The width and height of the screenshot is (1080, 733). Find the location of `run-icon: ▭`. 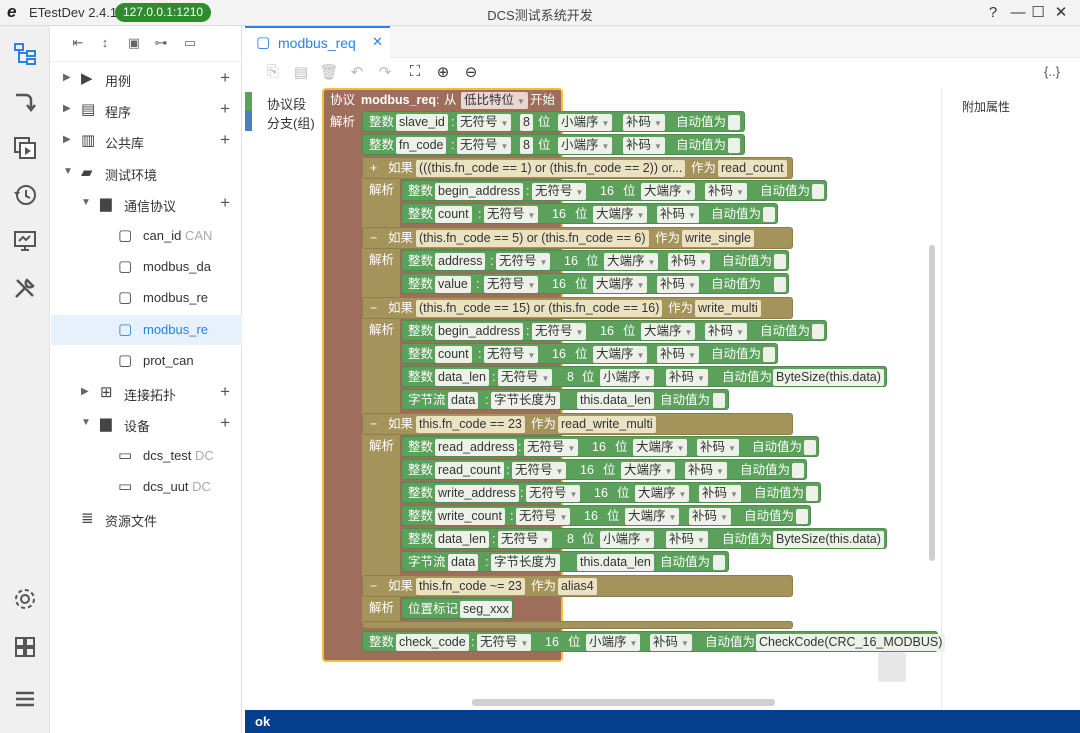

run-icon: ▭ is located at coordinates (190, 44).